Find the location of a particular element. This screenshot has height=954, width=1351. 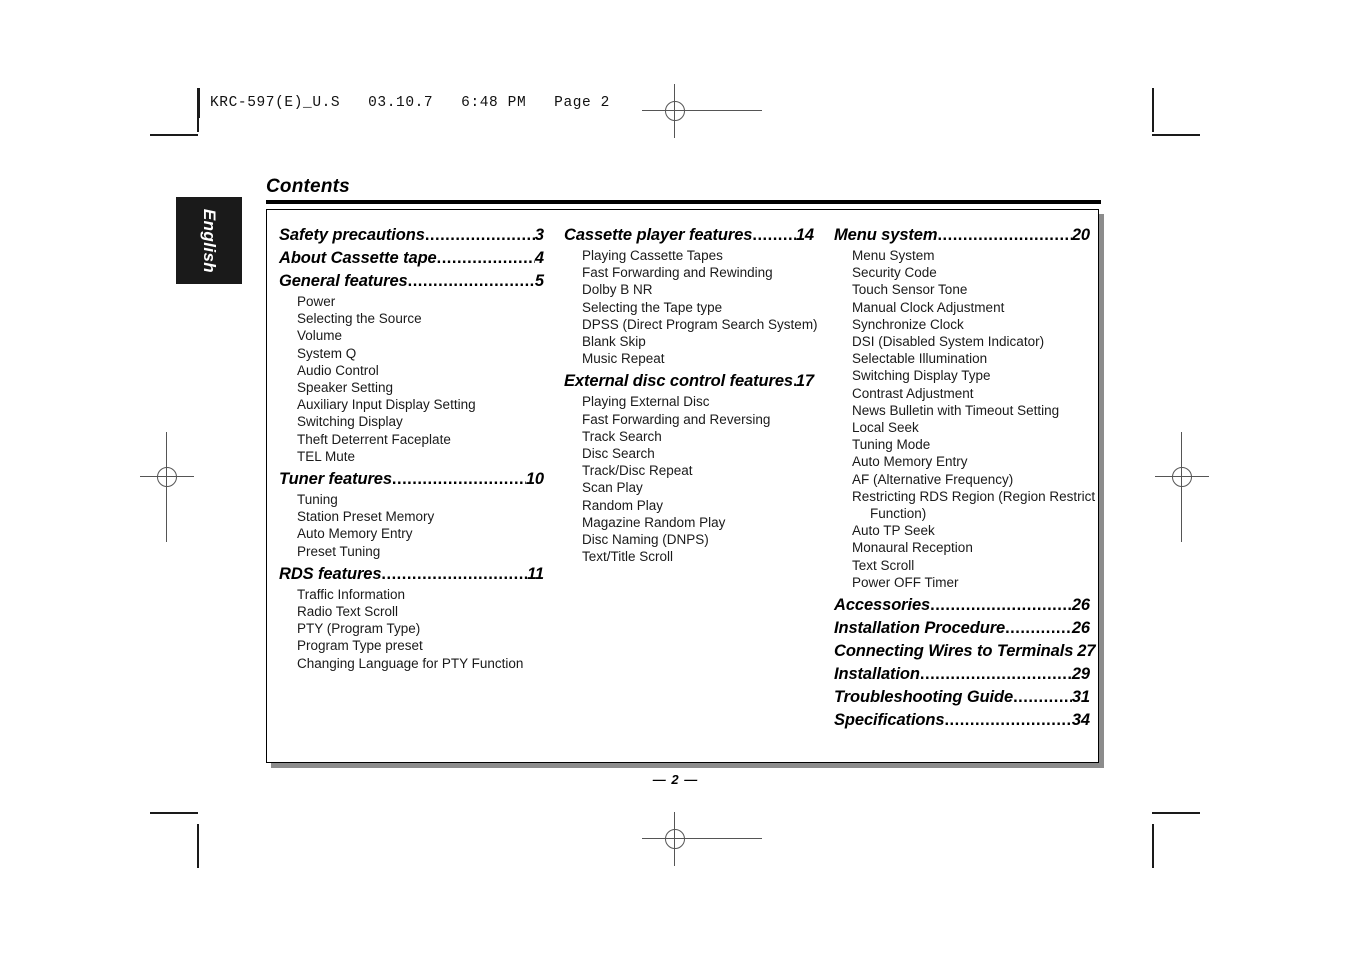

contents-entry: Cassette player features 14 is located at coordinates (689, 235).